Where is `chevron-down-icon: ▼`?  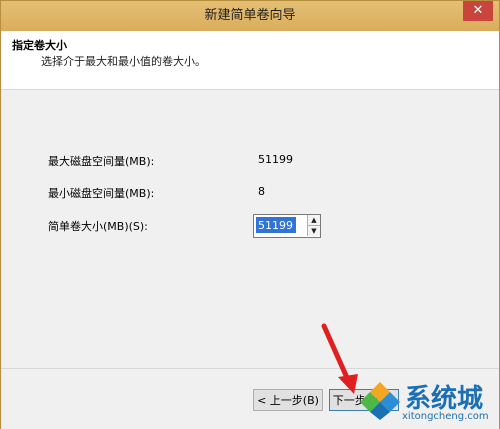
chevron-down-icon: ▼ is located at coordinates (314, 231).